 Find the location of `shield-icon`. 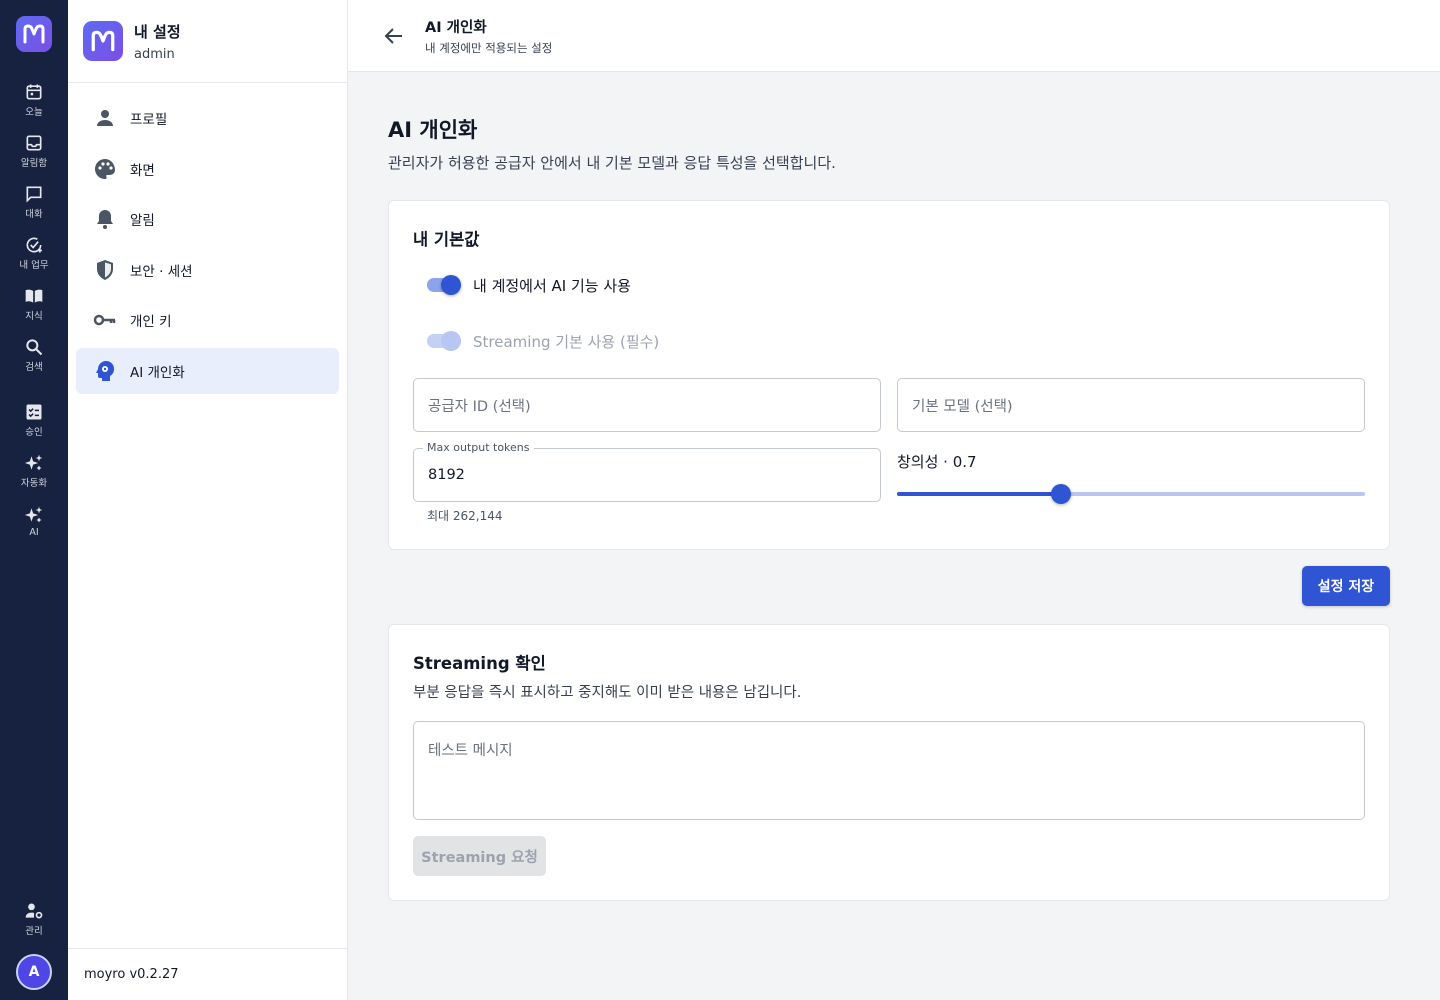

shield-icon is located at coordinates (105, 269).